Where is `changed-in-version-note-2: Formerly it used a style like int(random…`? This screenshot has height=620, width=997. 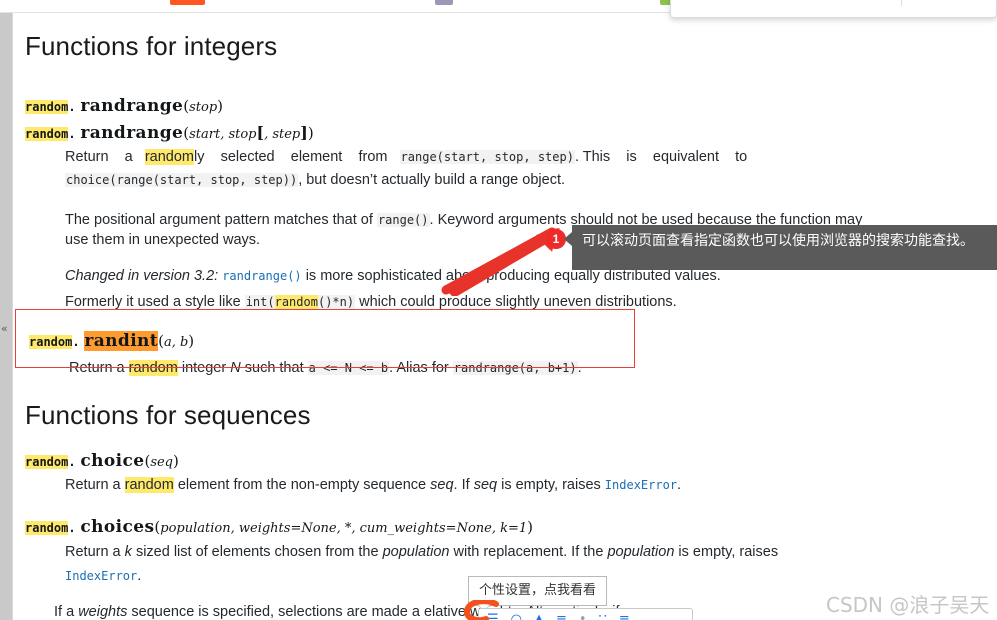
changed-in-version-note-2: Formerly it used a style like int(random… is located at coordinates (485, 302).